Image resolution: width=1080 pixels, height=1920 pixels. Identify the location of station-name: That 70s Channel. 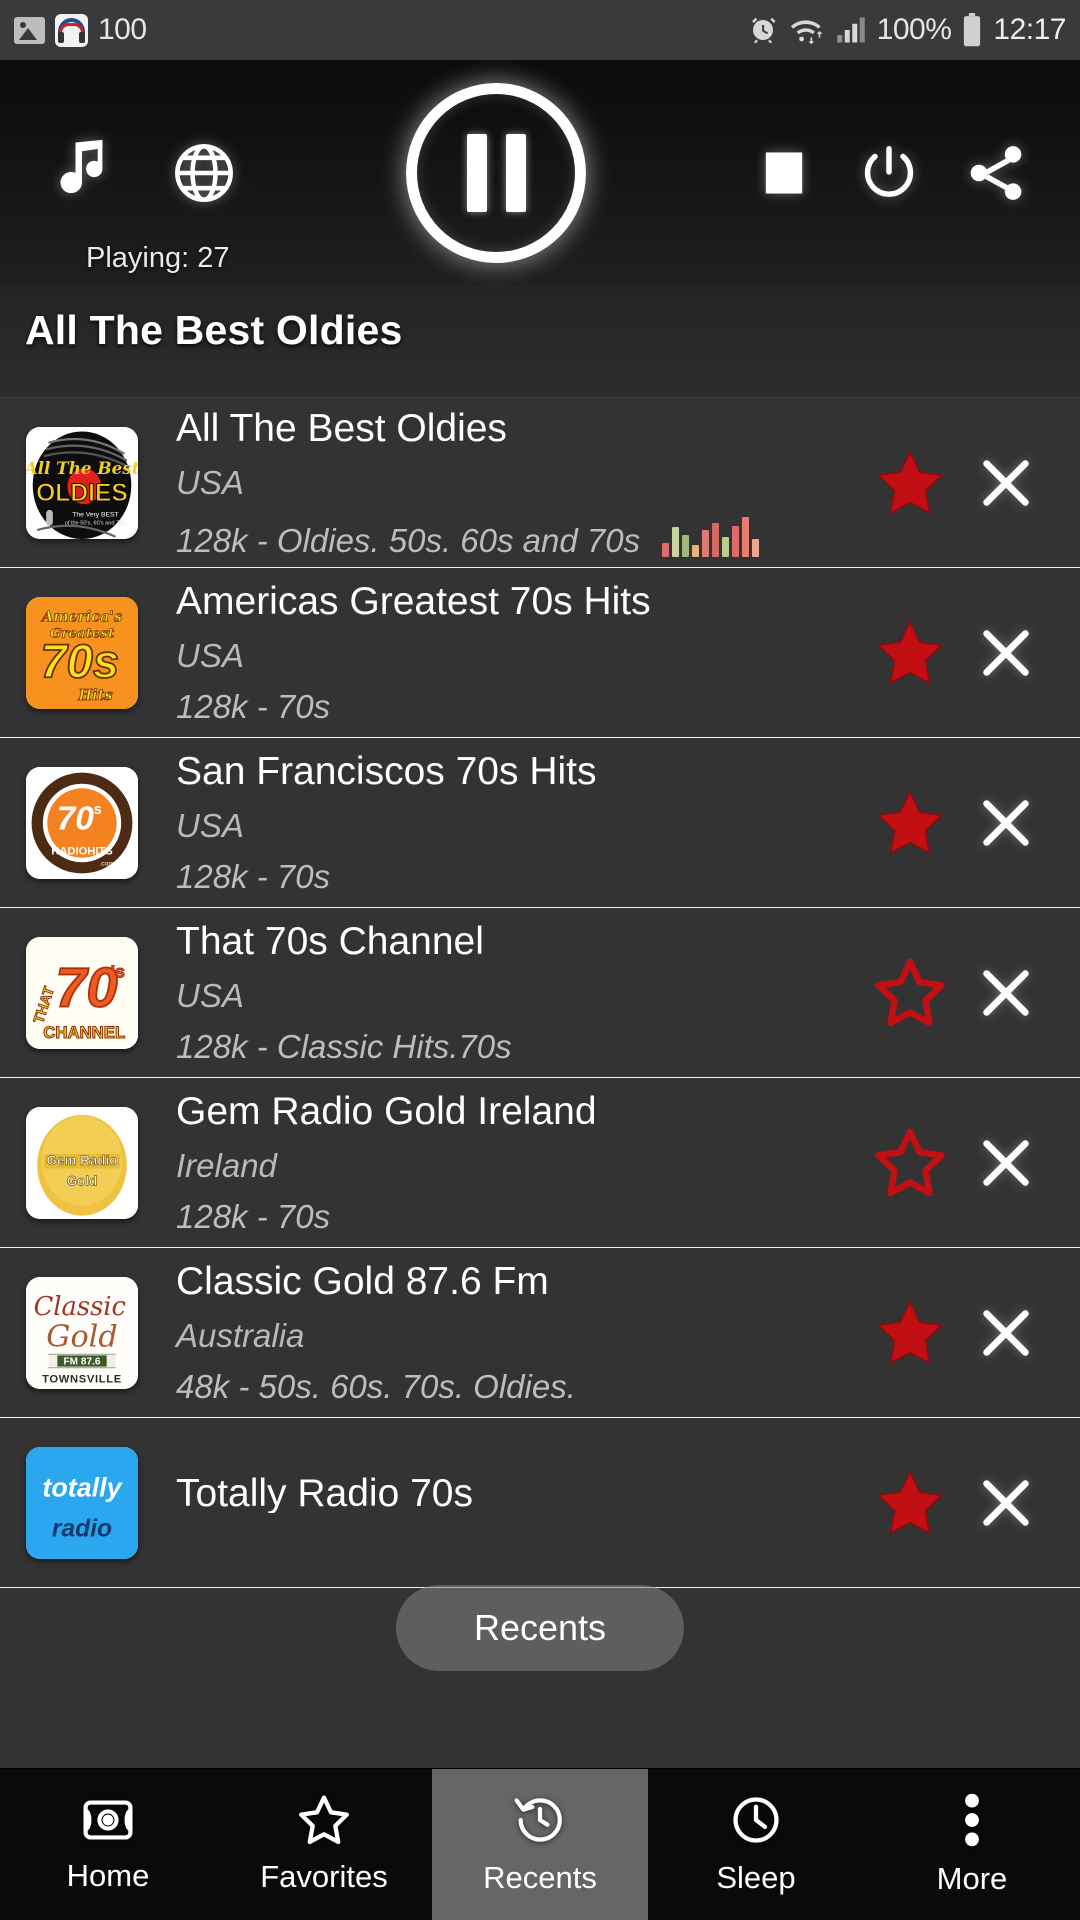
(330, 941).